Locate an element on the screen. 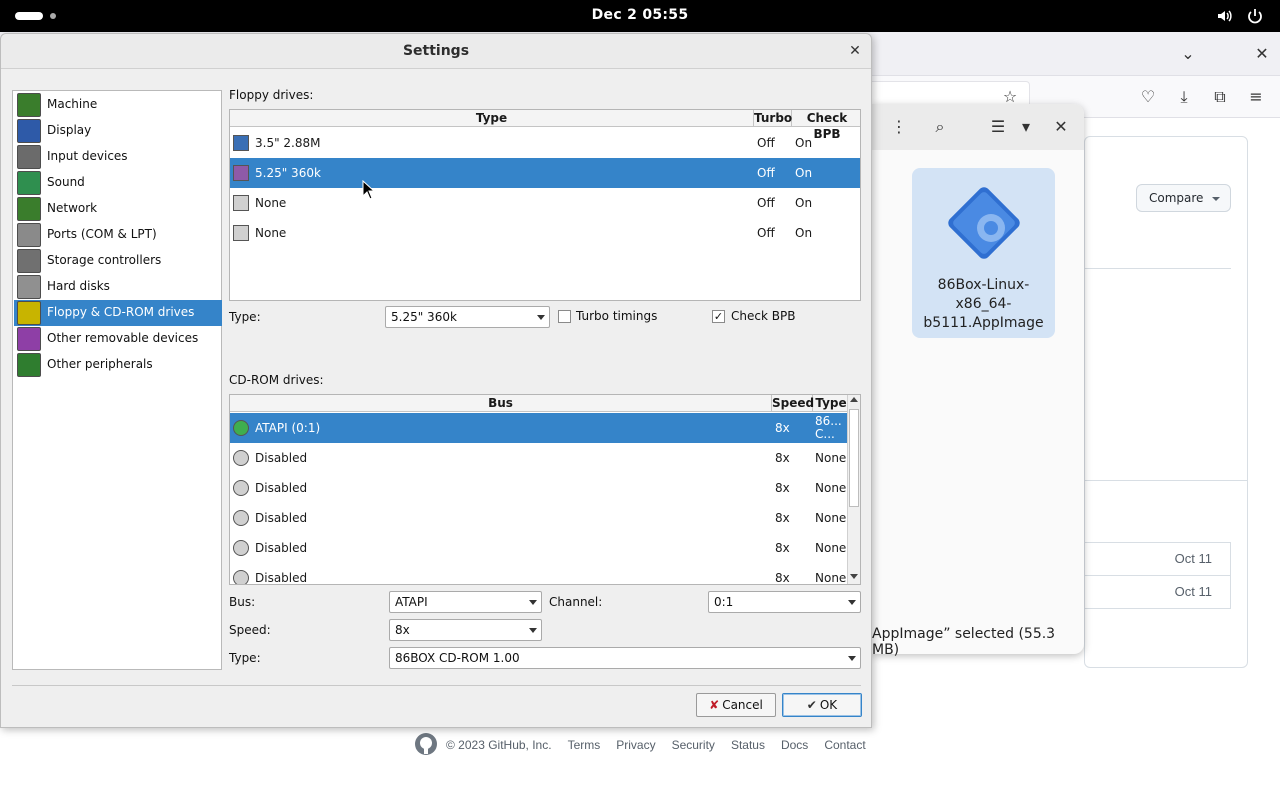  activities-indicator is located at coordinates (35, 16).